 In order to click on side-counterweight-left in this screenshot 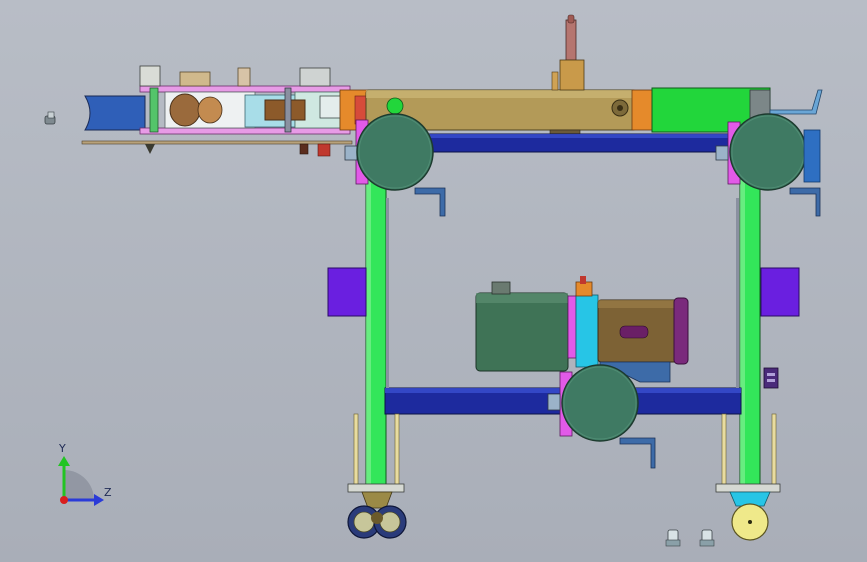, I will do `click(347, 292)`.